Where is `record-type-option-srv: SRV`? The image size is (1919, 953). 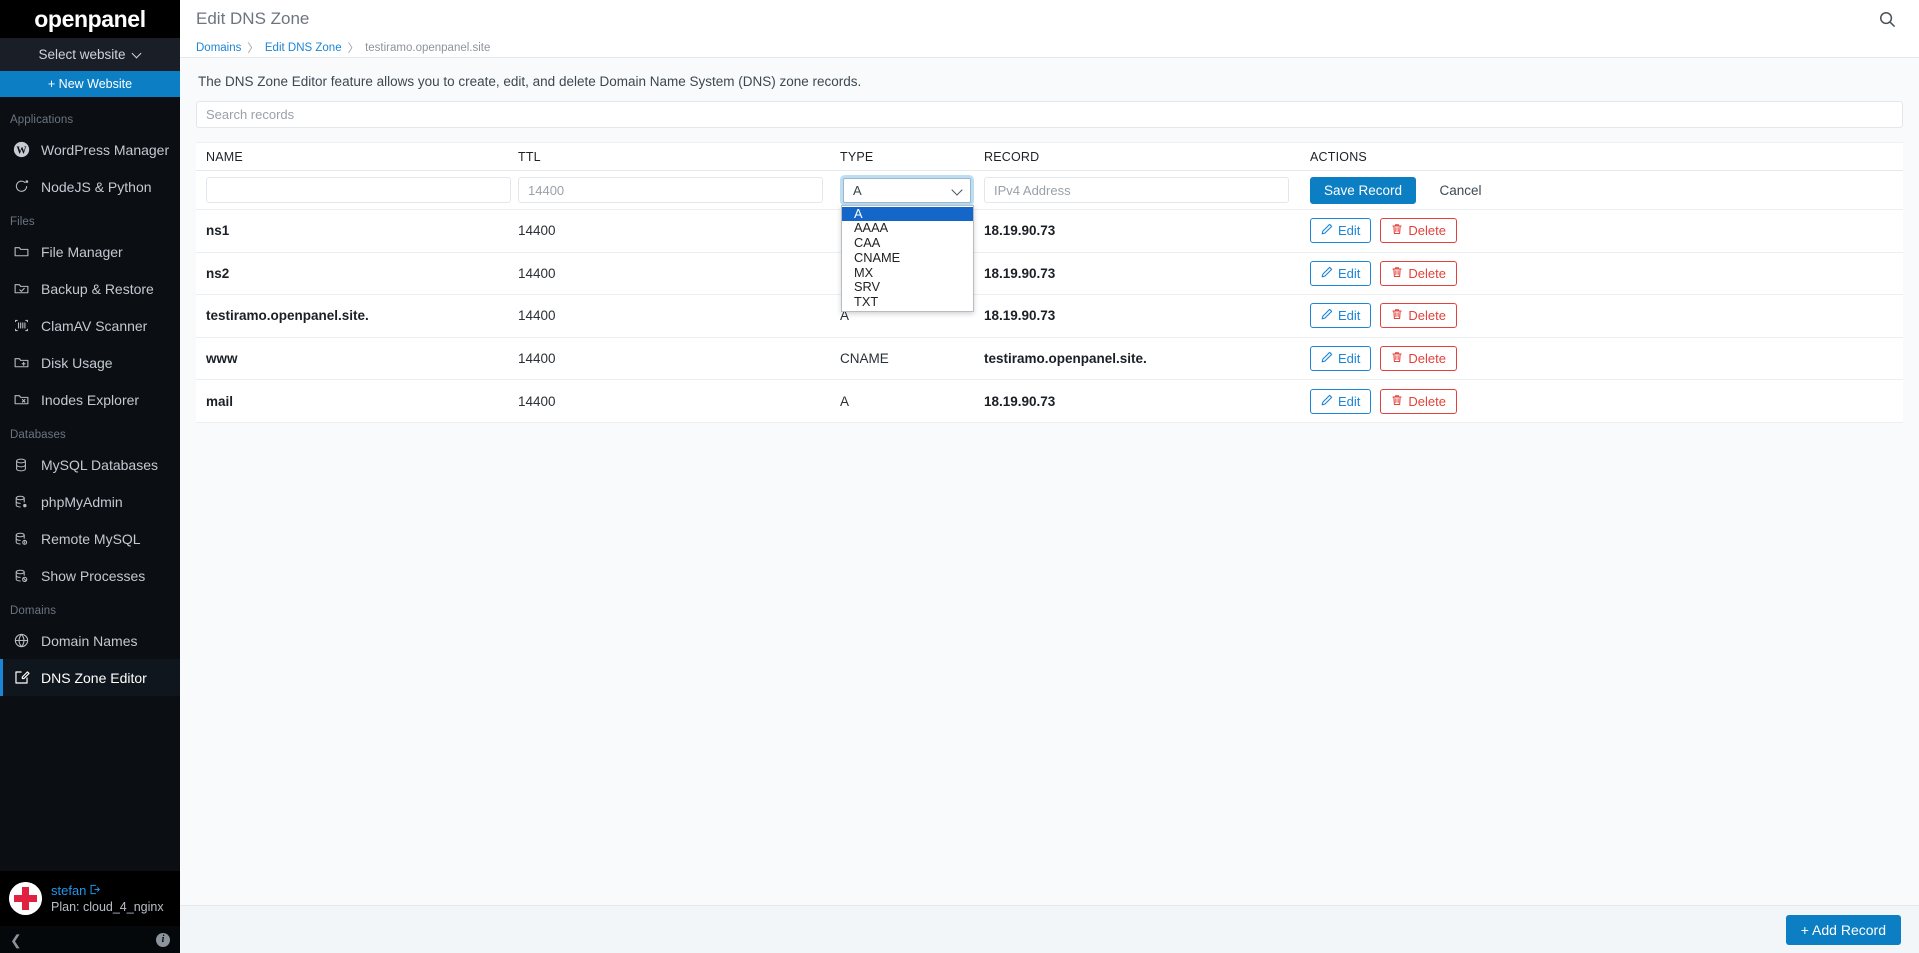
record-type-option-srv: SRV is located at coordinates (907, 287).